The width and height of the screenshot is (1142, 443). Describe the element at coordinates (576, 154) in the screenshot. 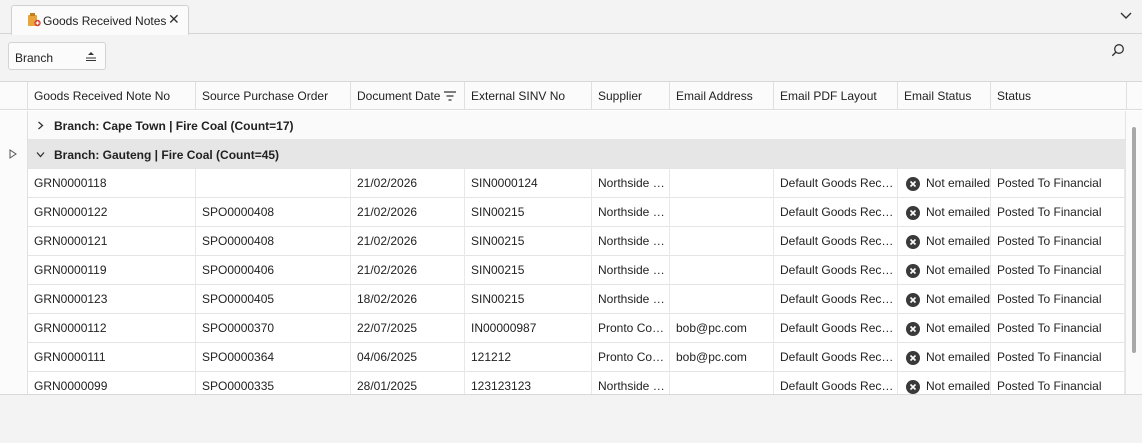

I see `group-row-gauteng: Branch: Gauteng | Fire Coal (Count=45)` at that location.